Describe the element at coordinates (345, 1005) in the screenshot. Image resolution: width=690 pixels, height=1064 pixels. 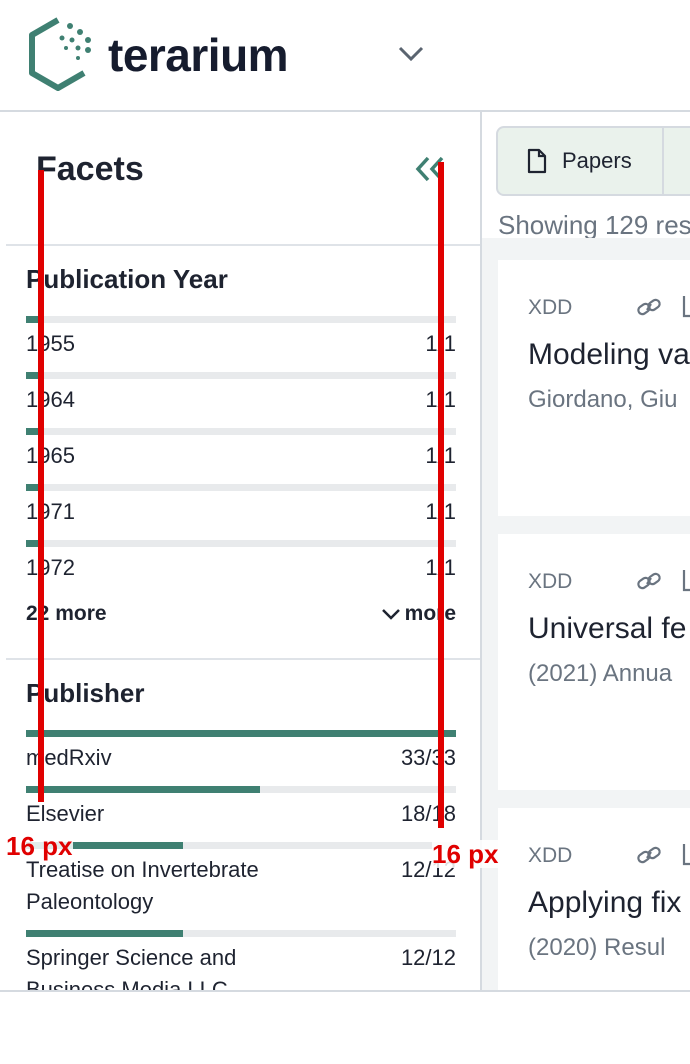
I see `bottom-bar` at that location.